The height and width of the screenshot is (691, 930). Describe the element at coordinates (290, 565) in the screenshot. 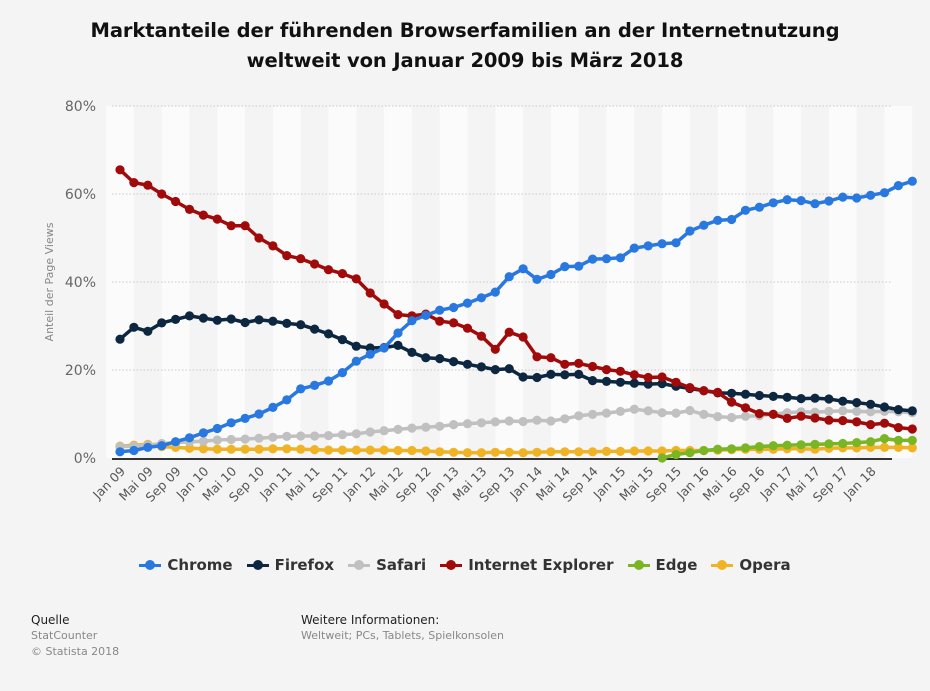

I see `legend-item-firefox: Firefox` at that location.